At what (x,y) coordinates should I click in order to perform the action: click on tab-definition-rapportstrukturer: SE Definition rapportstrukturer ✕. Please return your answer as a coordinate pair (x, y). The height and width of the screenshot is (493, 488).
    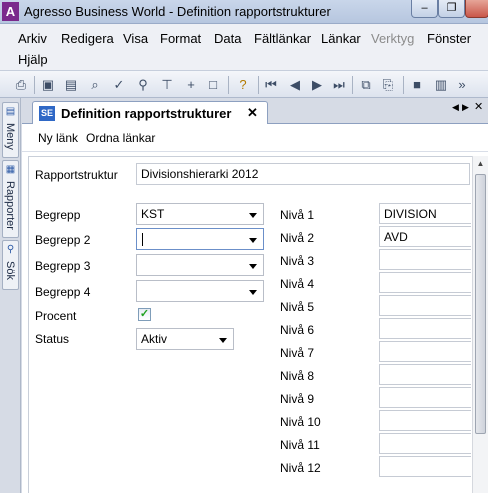
    Looking at the image, I should click on (150, 113).